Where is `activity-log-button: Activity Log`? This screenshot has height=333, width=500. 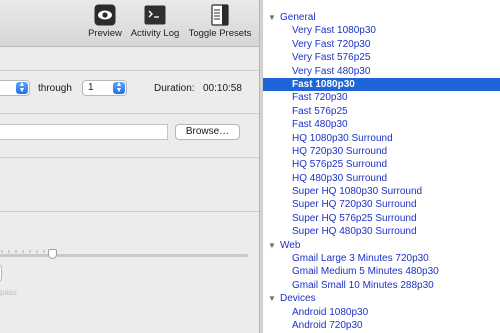 activity-log-button: Activity Log is located at coordinates (155, 21).